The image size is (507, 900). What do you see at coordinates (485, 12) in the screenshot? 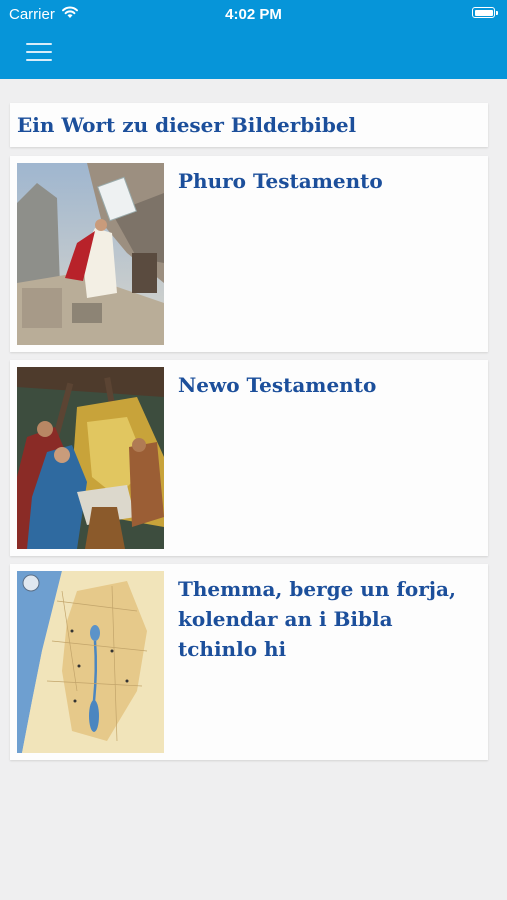
I see `battery-icon` at bounding box center [485, 12].